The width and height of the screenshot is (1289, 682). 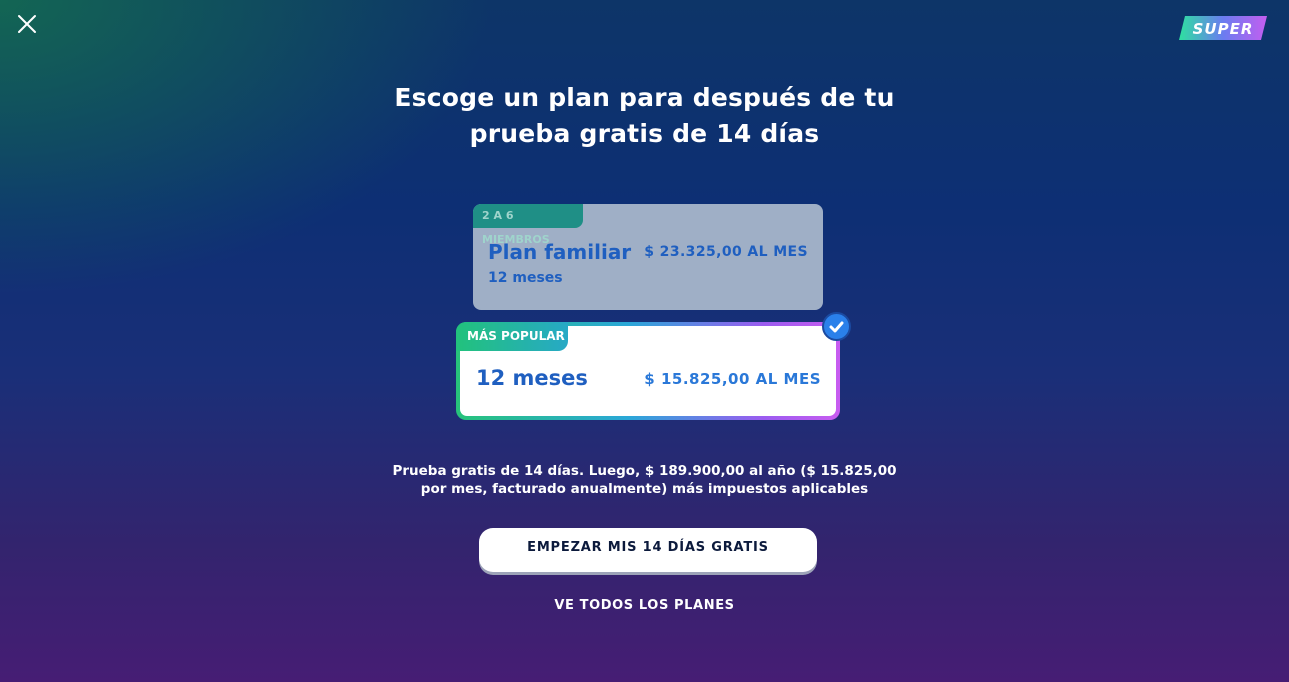 I want to click on plan-price-popular: $ 15.825,00 AL MES, so click(x=732, y=379).